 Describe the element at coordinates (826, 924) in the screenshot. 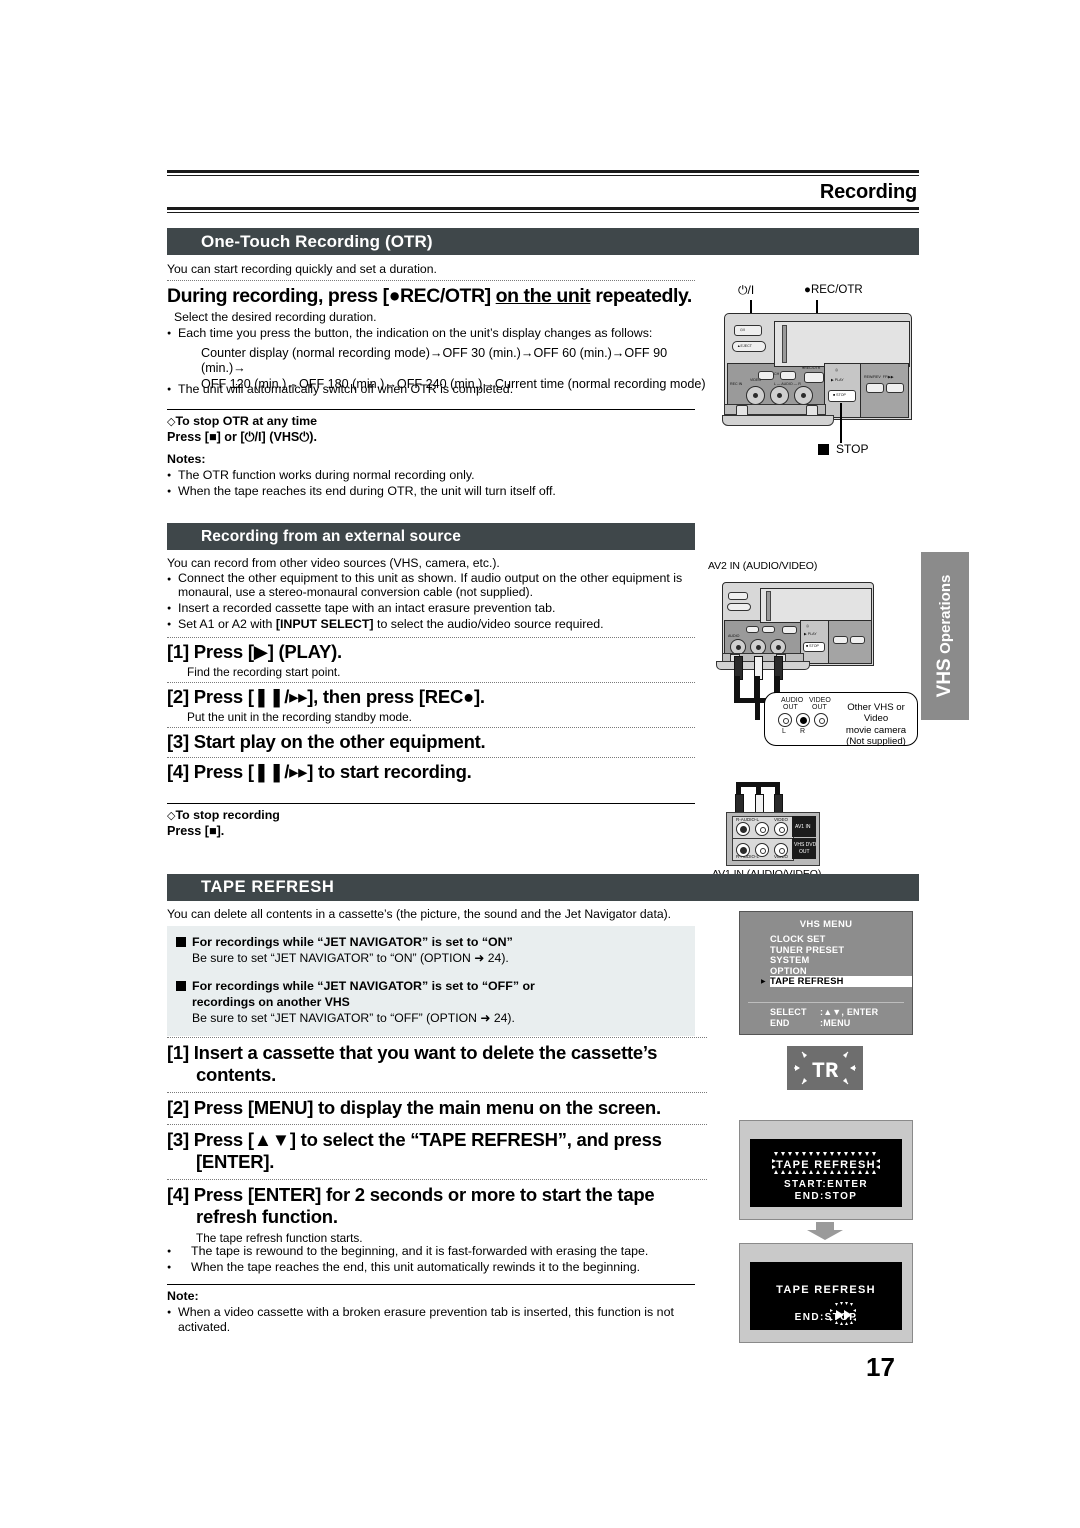

I see `osd-menu-title: VHS MENU` at that location.